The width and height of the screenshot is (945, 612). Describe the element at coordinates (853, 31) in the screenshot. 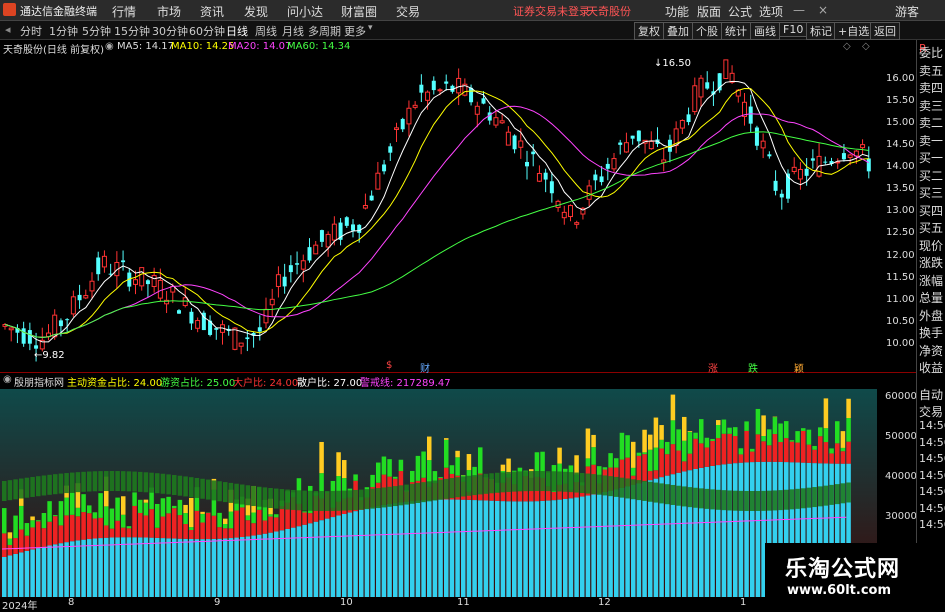

I see `btn-zixuan: +自选` at that location.